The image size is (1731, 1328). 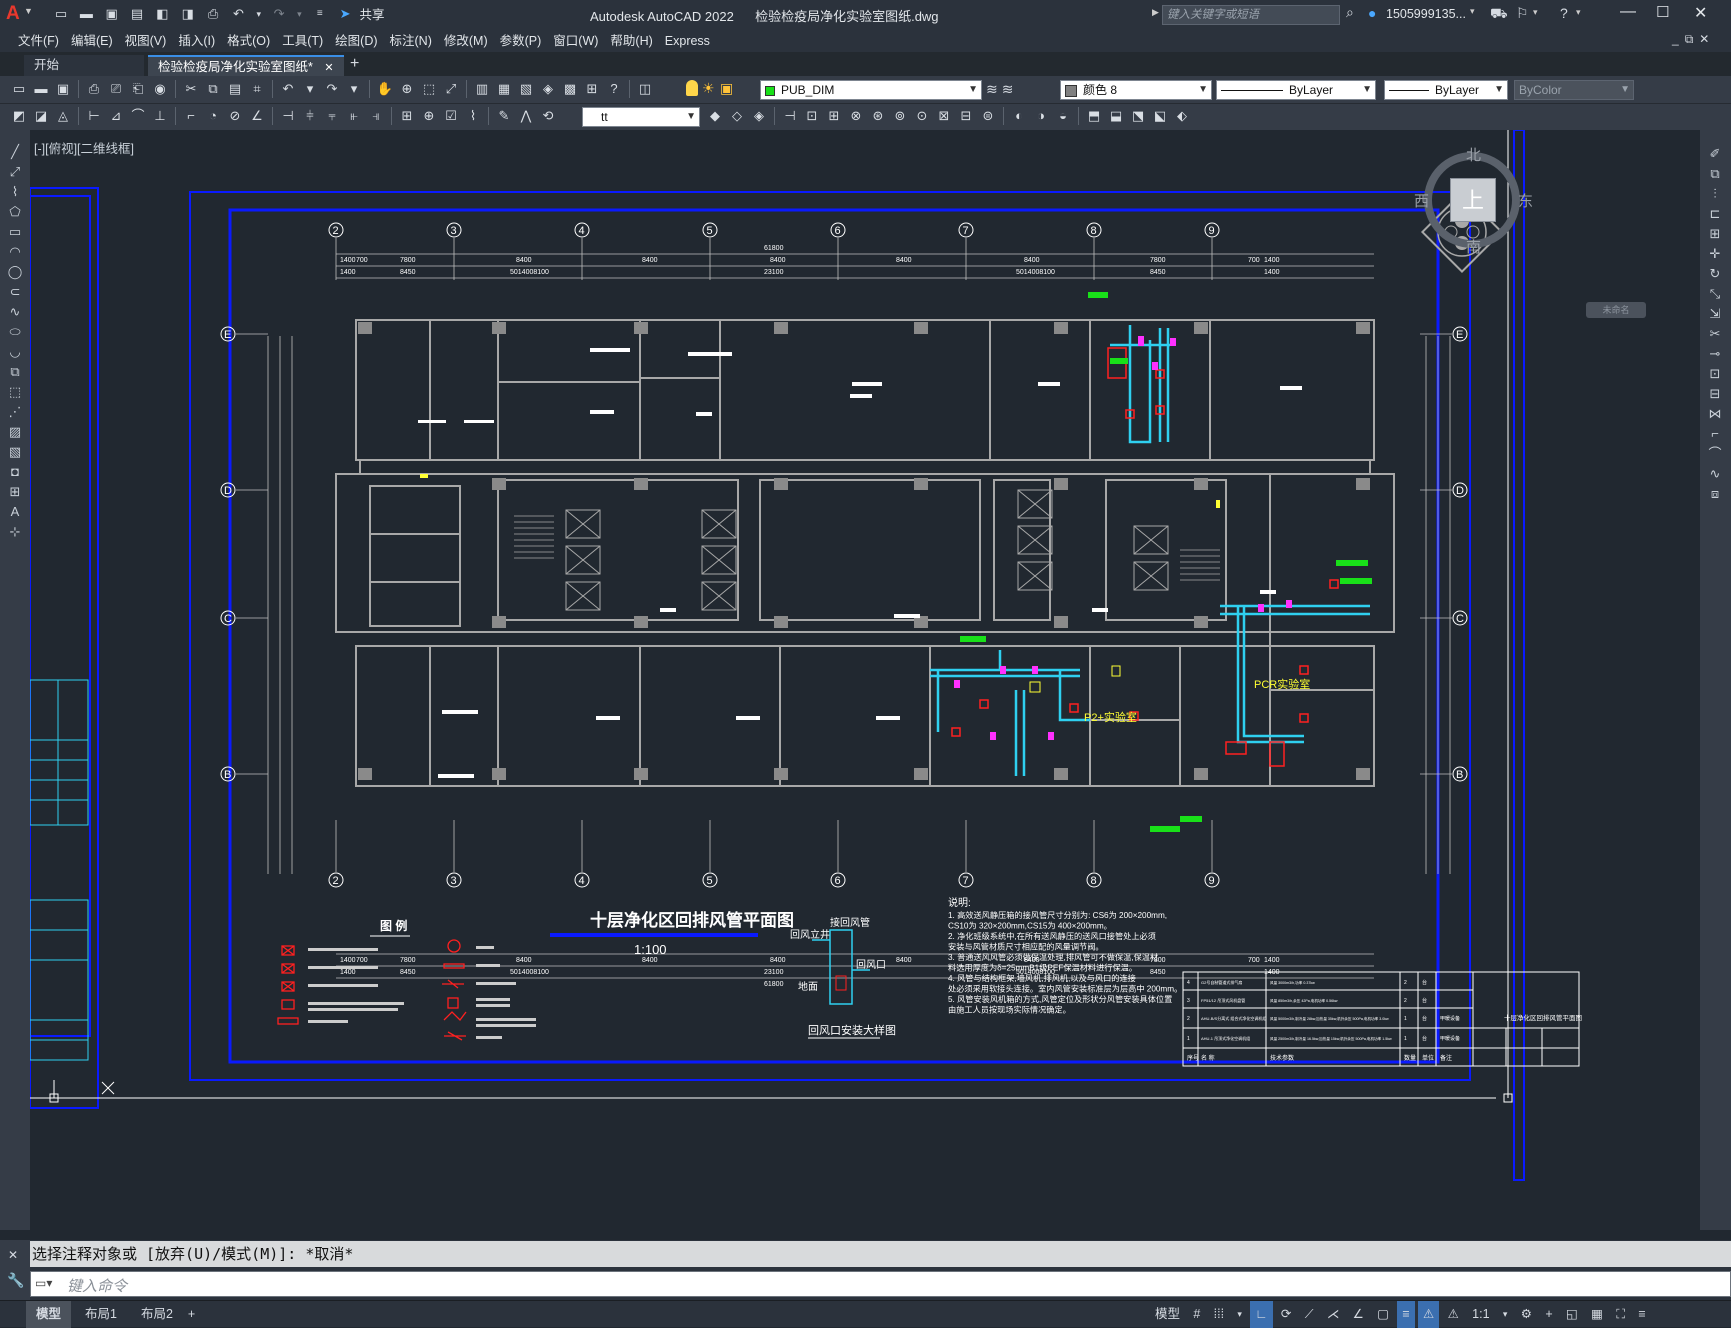 I want to click on angular-dim-icon: ∠, so click(x=257, y=116).